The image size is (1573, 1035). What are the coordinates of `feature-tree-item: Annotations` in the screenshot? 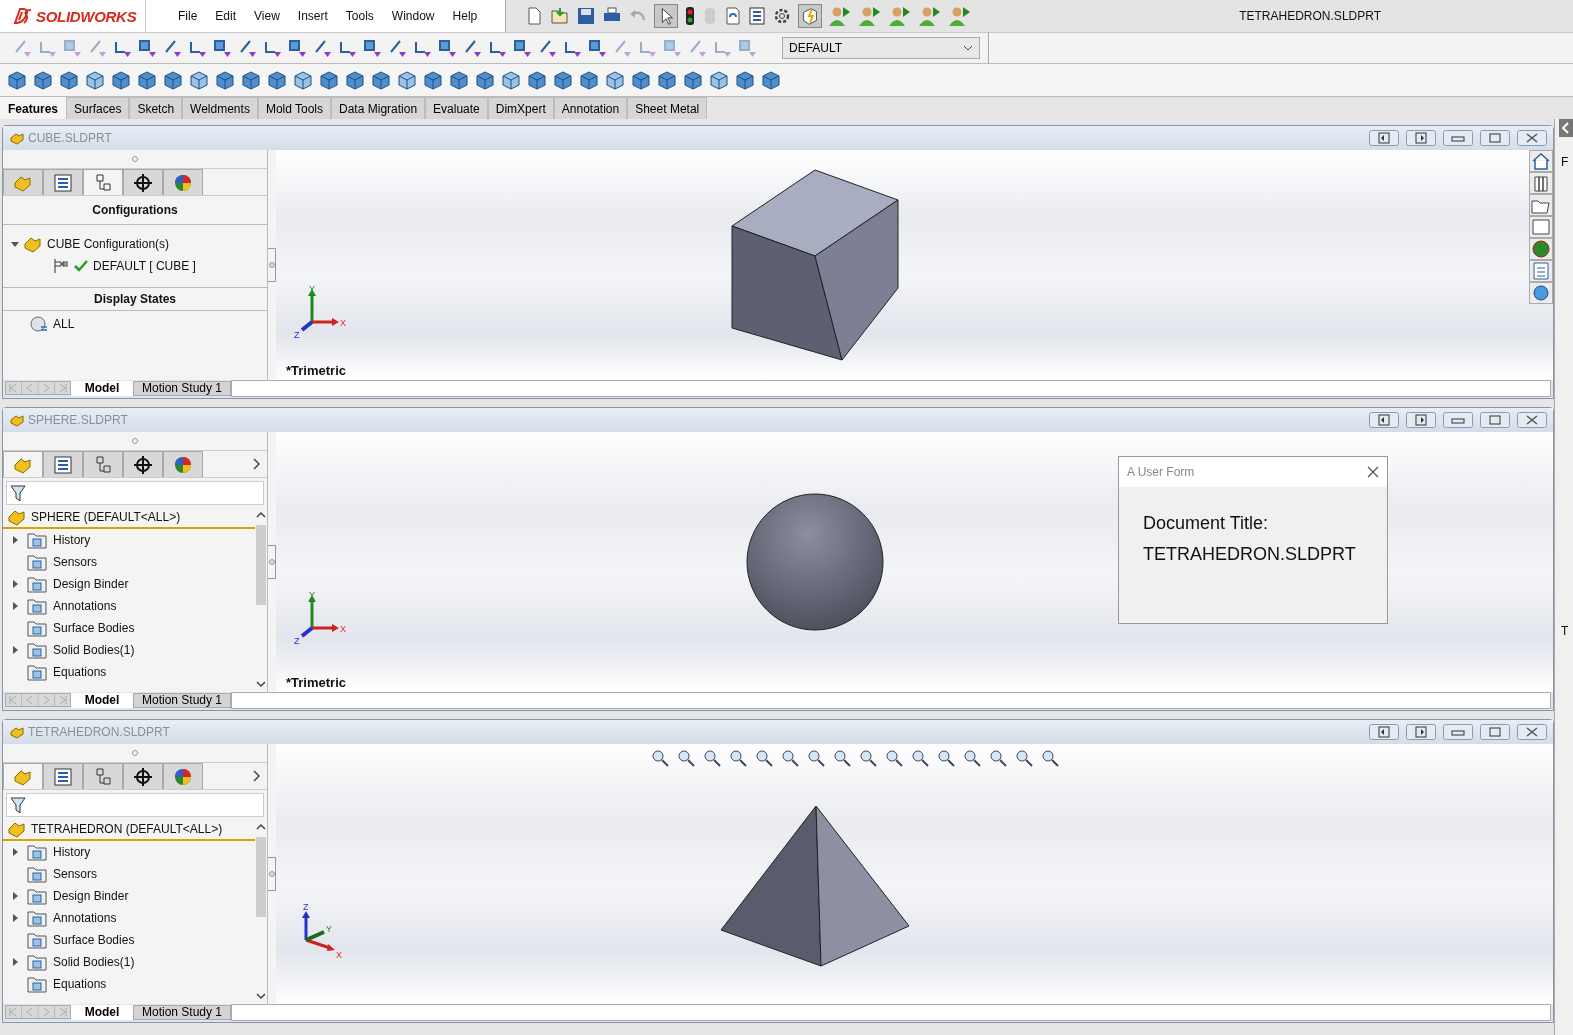 It's located at (85, 606).